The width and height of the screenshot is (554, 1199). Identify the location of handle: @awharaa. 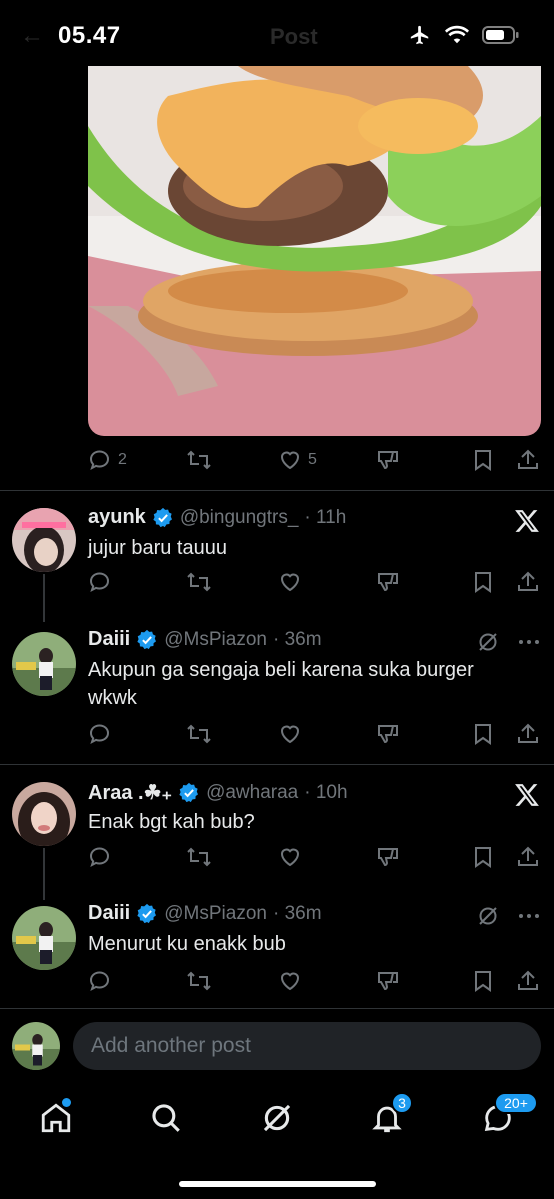
(252, 793).